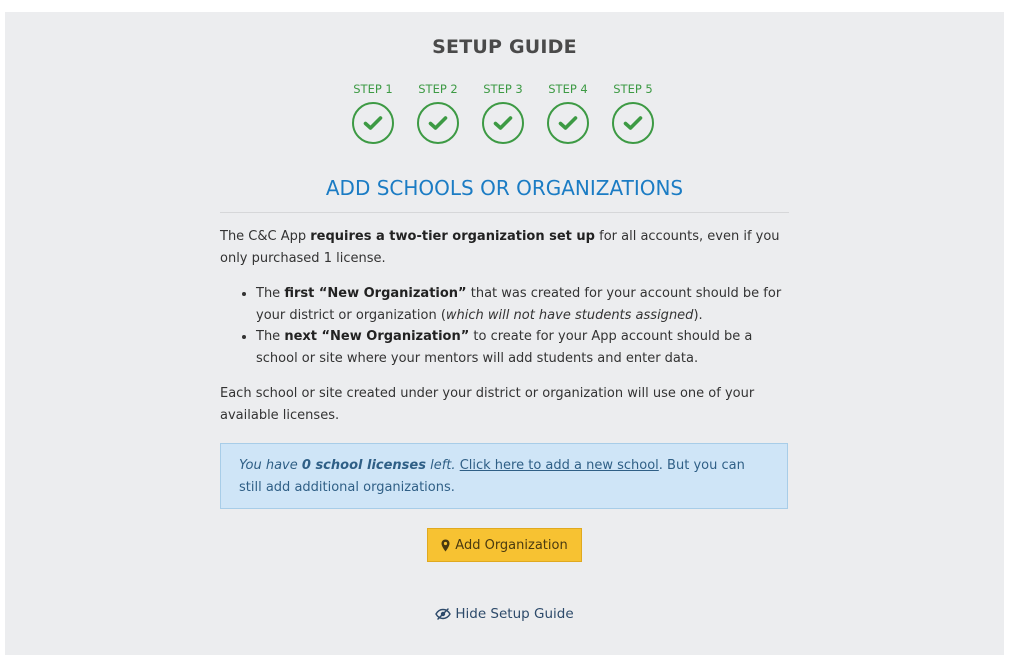  I want to click on intro-text: The C&C App, so click(265, 236).